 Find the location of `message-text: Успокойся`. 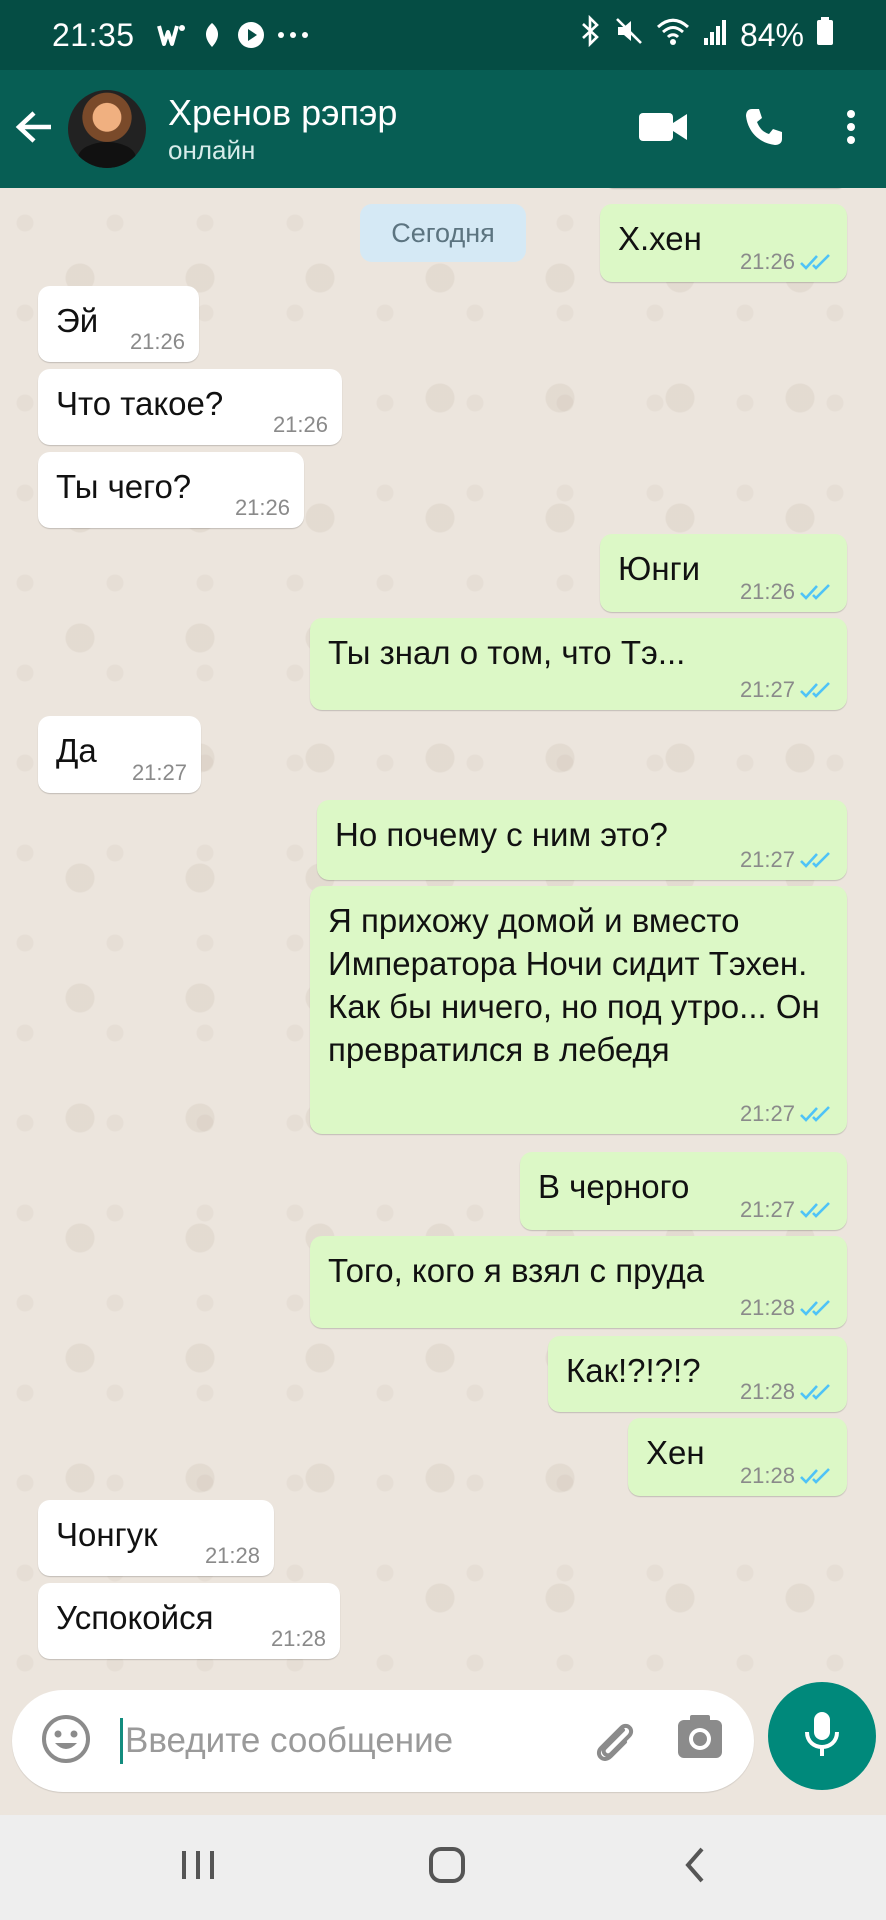

message-text: Успокойся is located at coordinates (135, 1617).